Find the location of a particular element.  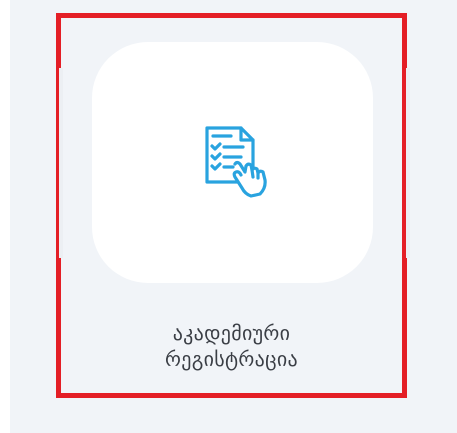

adjacent-panel-edge is located at coordinates (5, 216).